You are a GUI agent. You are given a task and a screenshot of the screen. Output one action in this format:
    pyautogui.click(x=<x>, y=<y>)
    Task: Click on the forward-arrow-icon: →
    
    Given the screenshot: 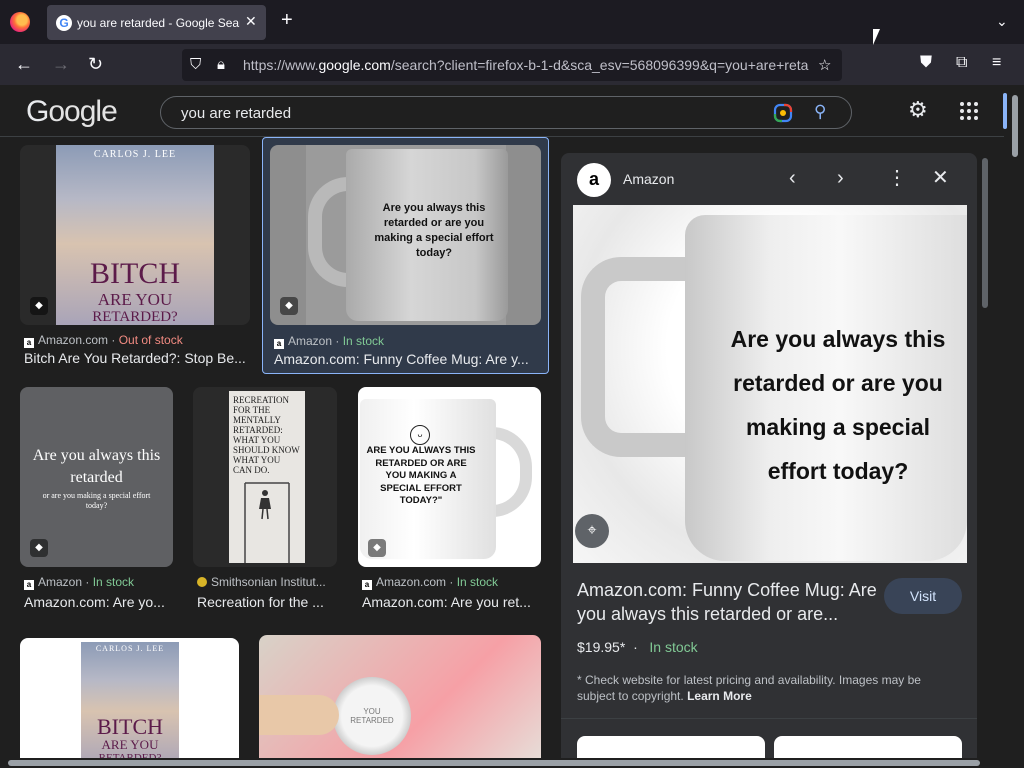 What is the action you would take?
    pyautogui.click(x=61, y=64)
    